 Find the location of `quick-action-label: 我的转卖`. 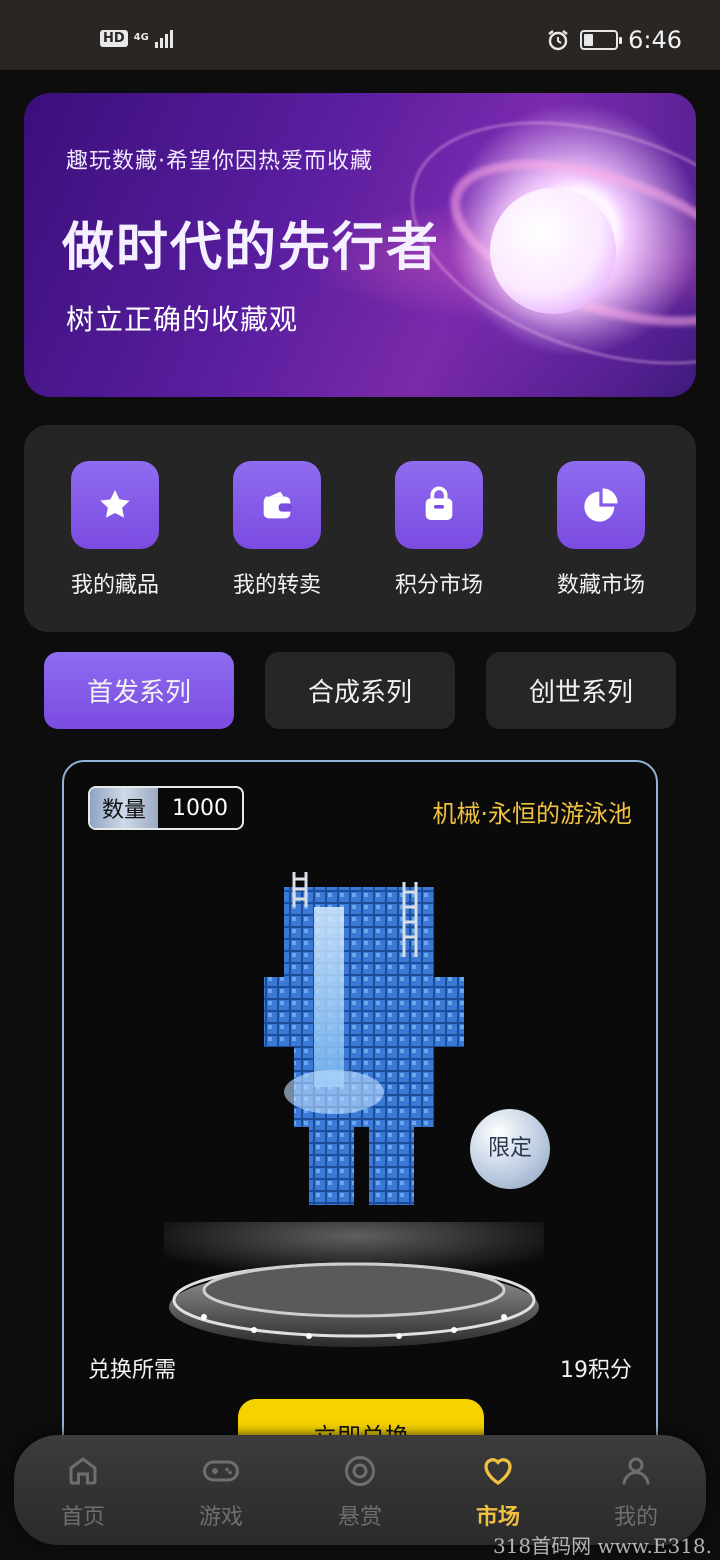

quick-action-label: 我的转卖 is located at coordinates (276, 585).